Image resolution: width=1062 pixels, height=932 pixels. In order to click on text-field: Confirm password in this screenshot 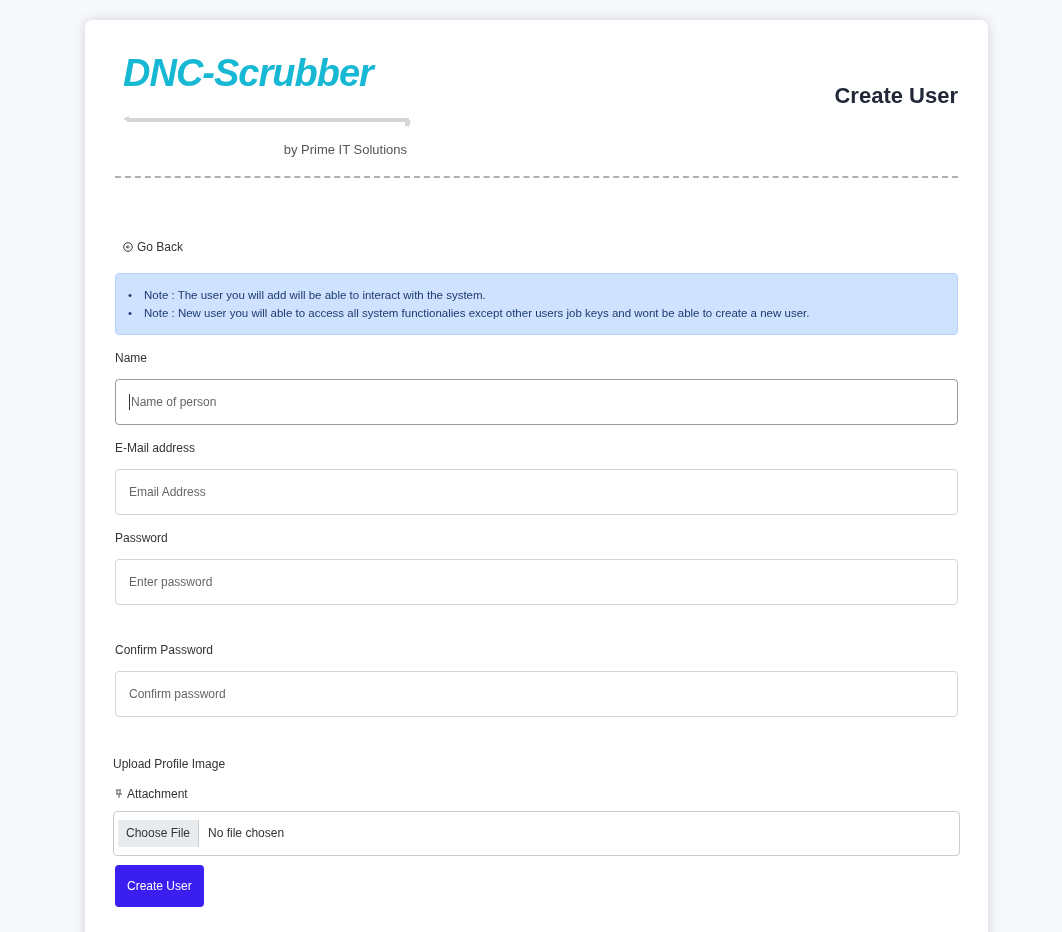, I will do `click(536, 693)`.